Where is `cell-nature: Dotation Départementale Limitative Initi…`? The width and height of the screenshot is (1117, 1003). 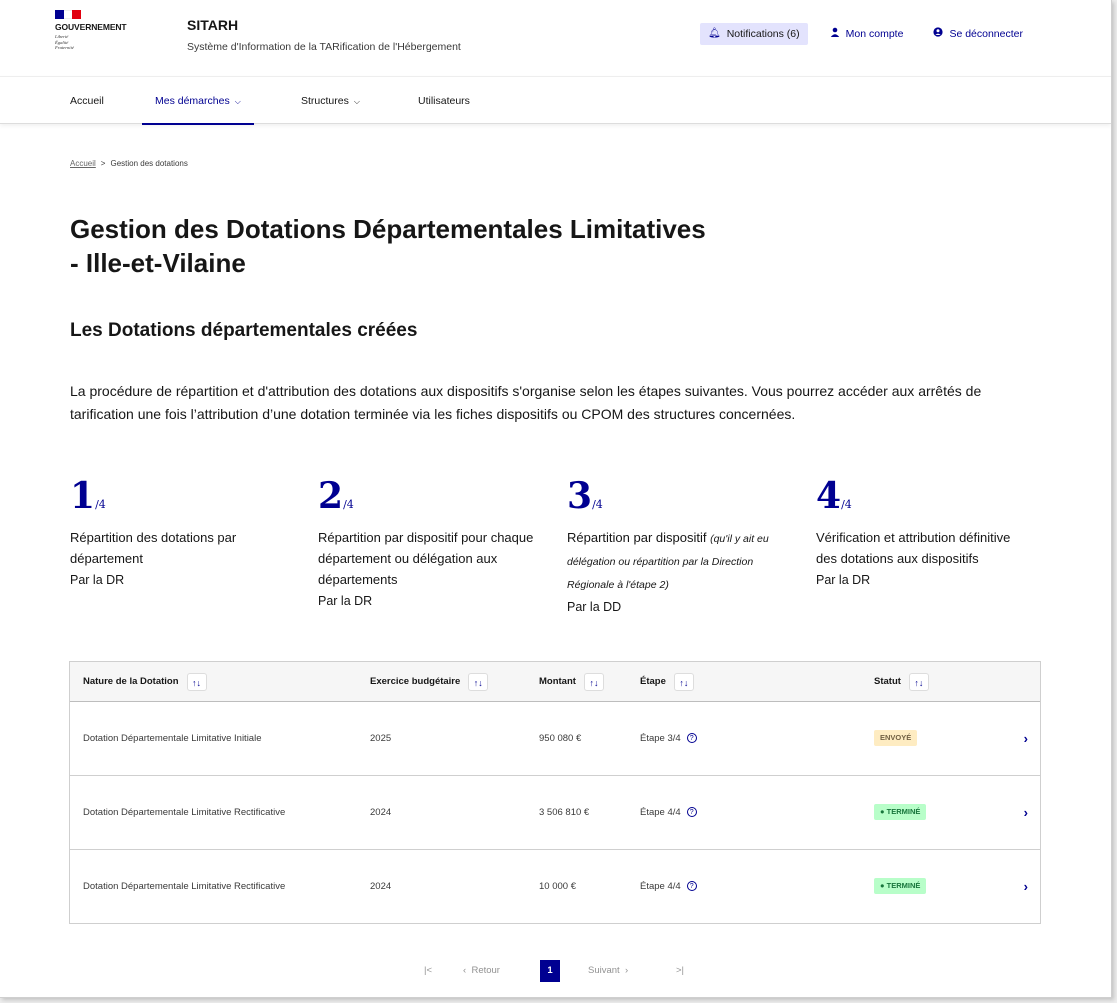
cell-nature: Dotation Départementale Limitative Initi… is located at coordinates (172, 738).